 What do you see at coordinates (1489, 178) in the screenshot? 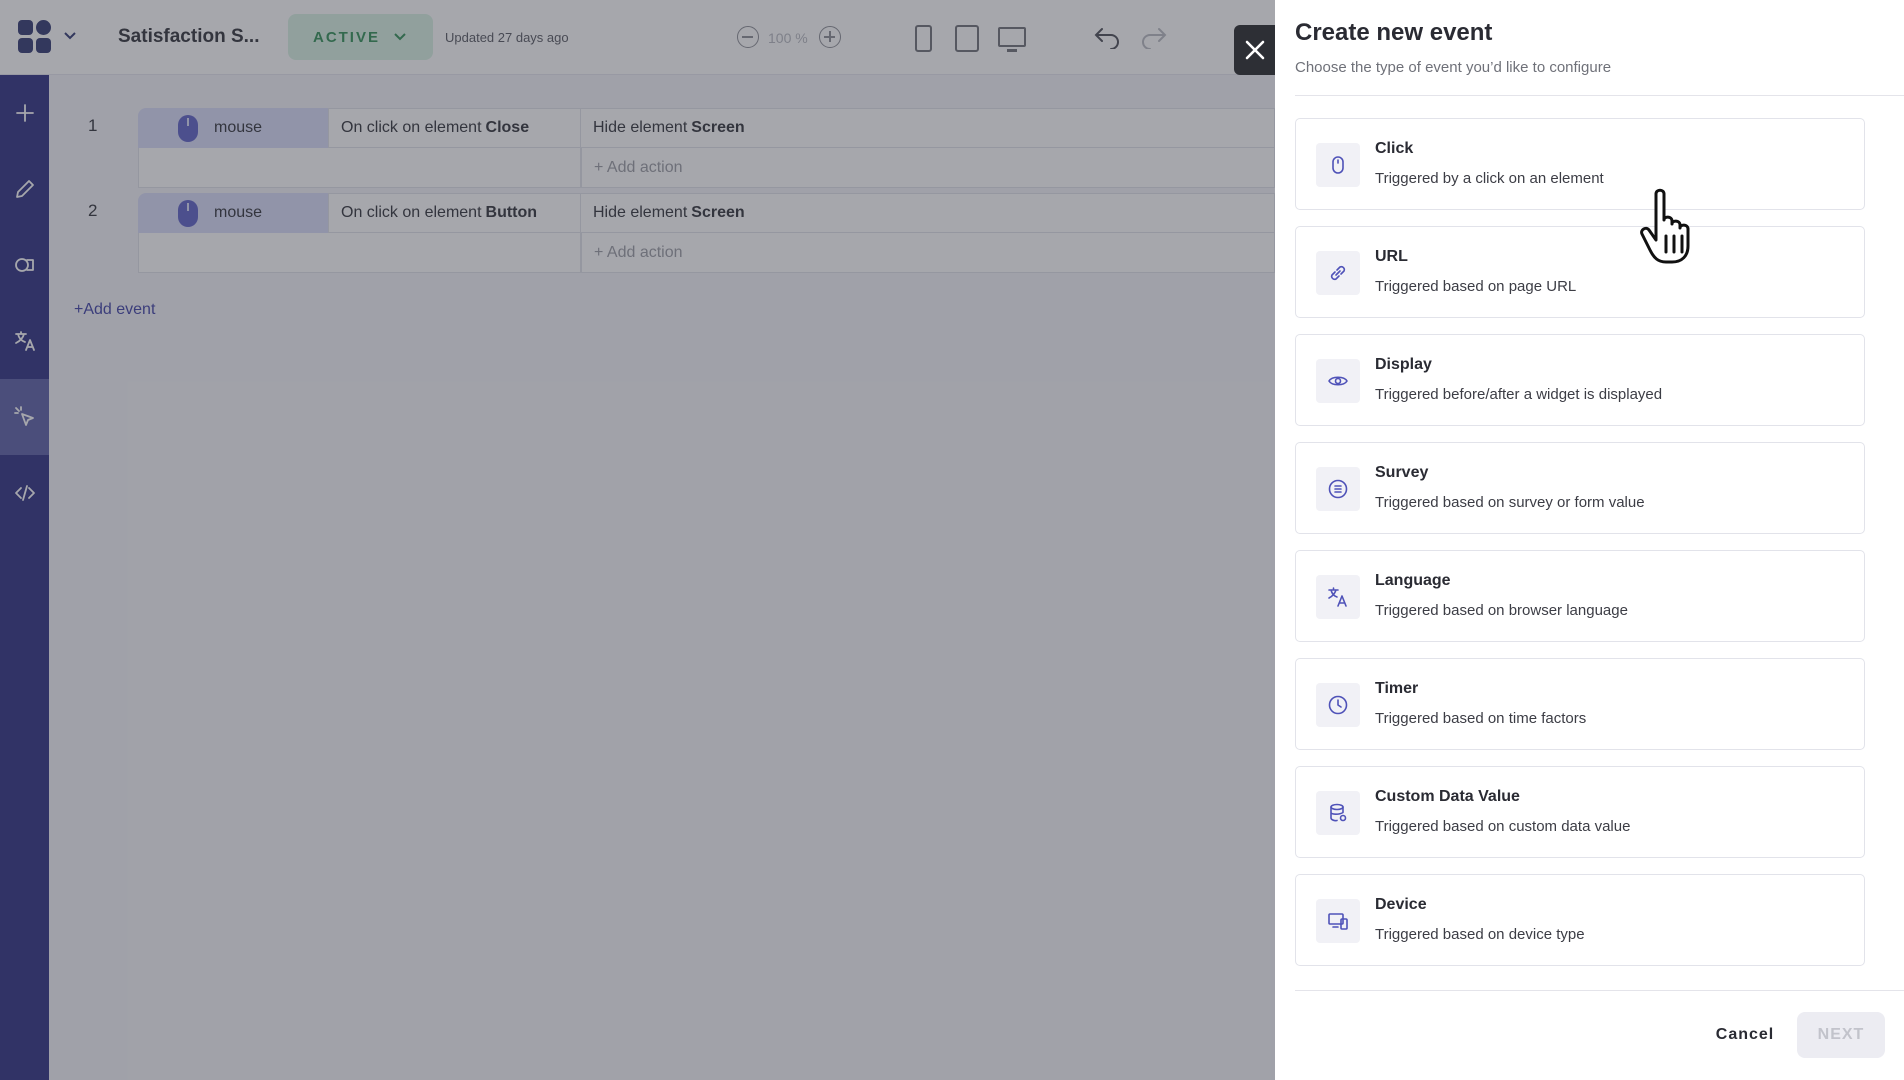
I see `option-description: Triggered by a click on an element` at bounding box center [1489, 178].